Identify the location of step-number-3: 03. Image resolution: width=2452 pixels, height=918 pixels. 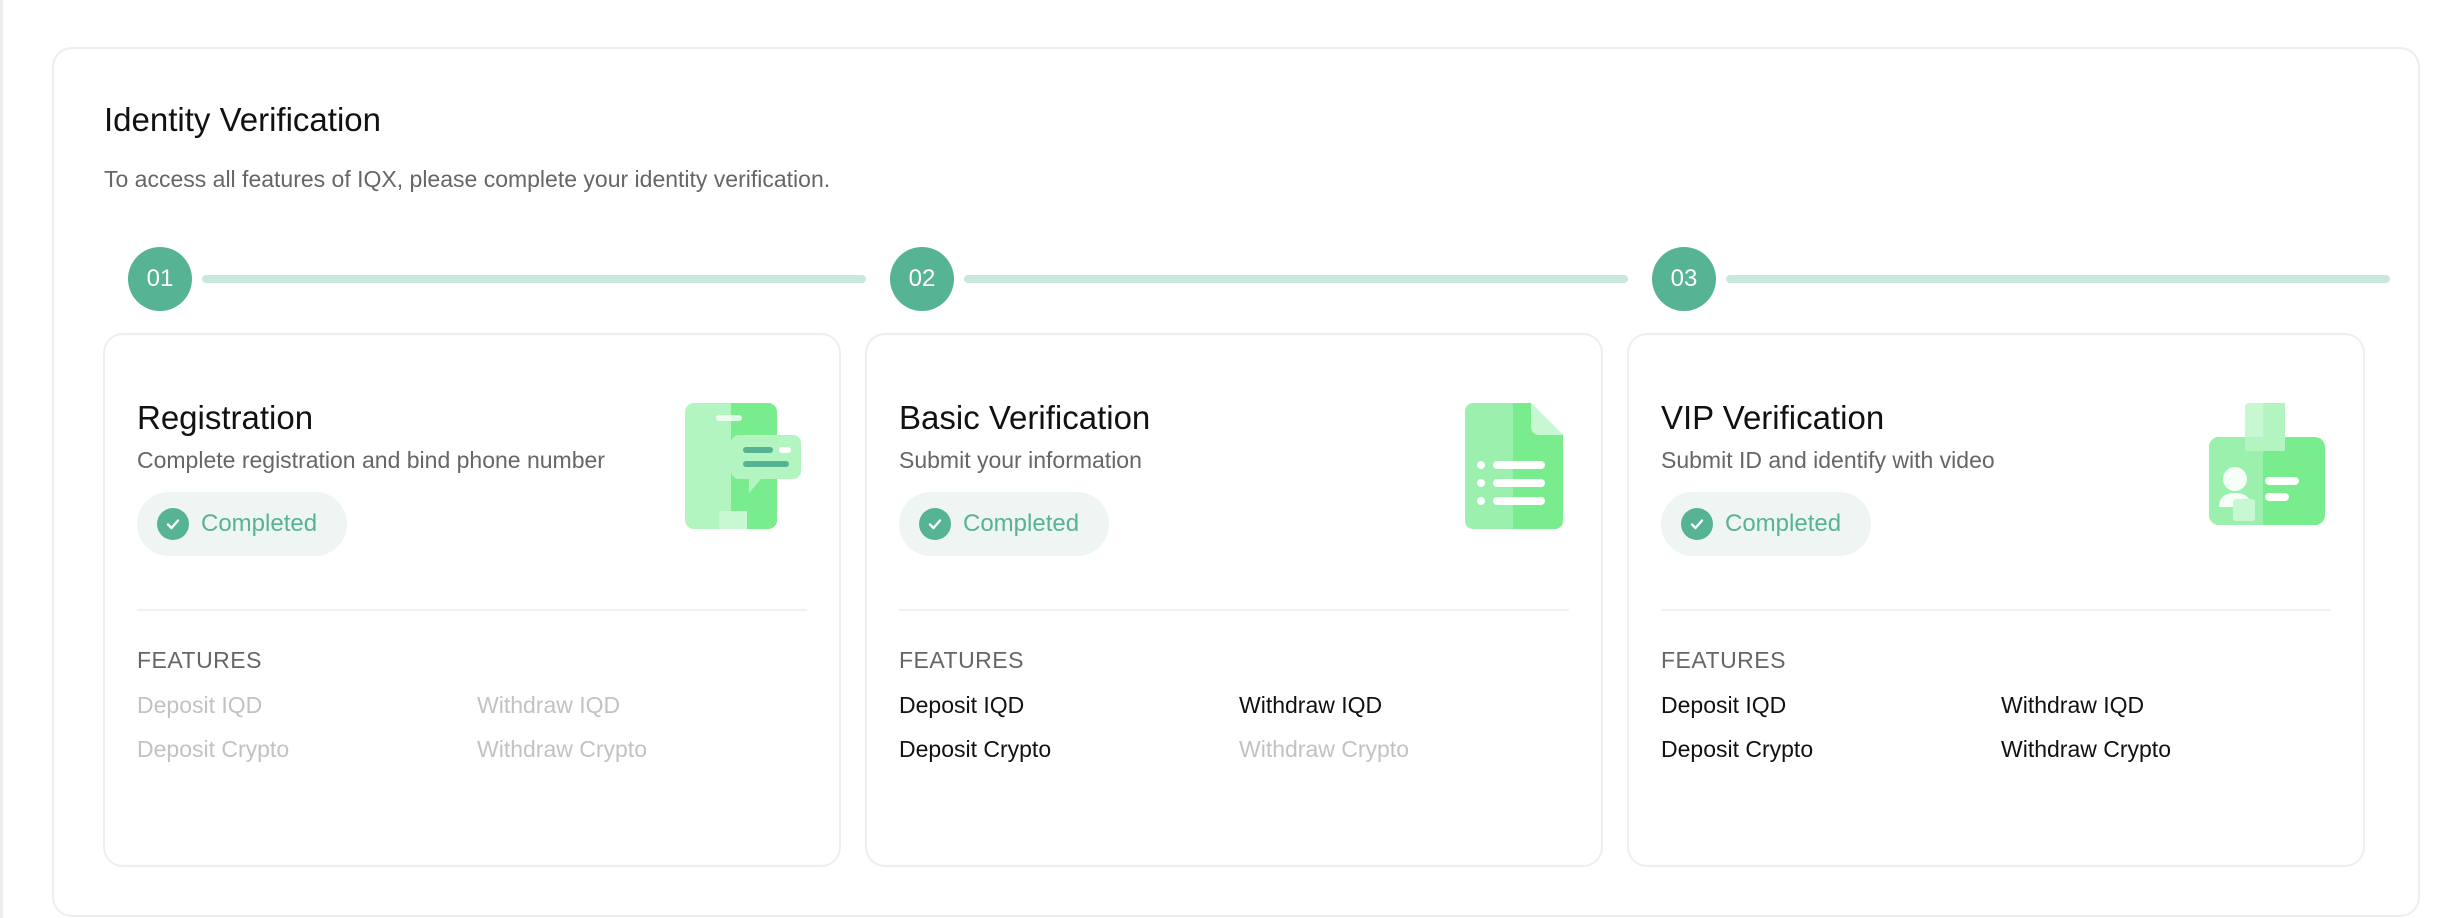
(1684, 279).